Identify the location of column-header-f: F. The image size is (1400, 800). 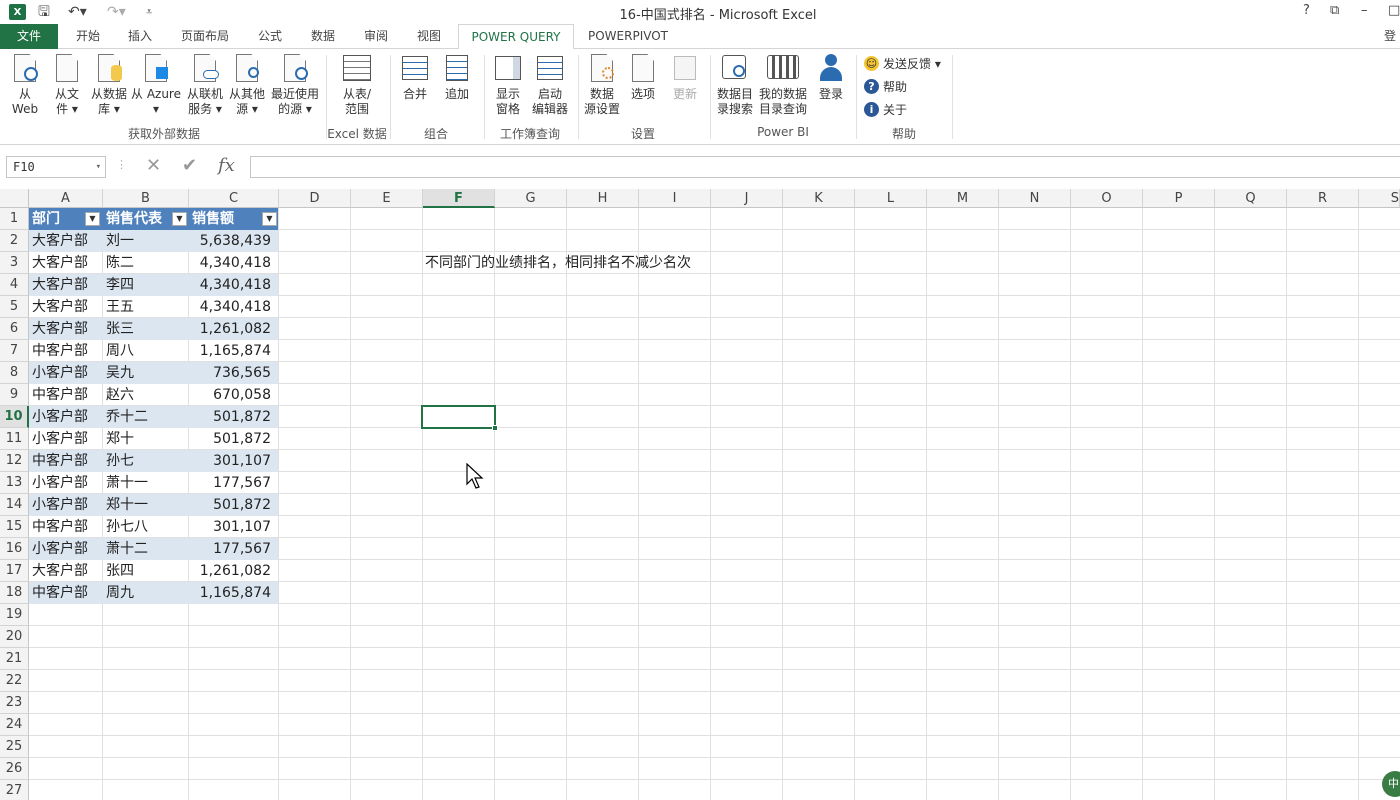
(459, 198).